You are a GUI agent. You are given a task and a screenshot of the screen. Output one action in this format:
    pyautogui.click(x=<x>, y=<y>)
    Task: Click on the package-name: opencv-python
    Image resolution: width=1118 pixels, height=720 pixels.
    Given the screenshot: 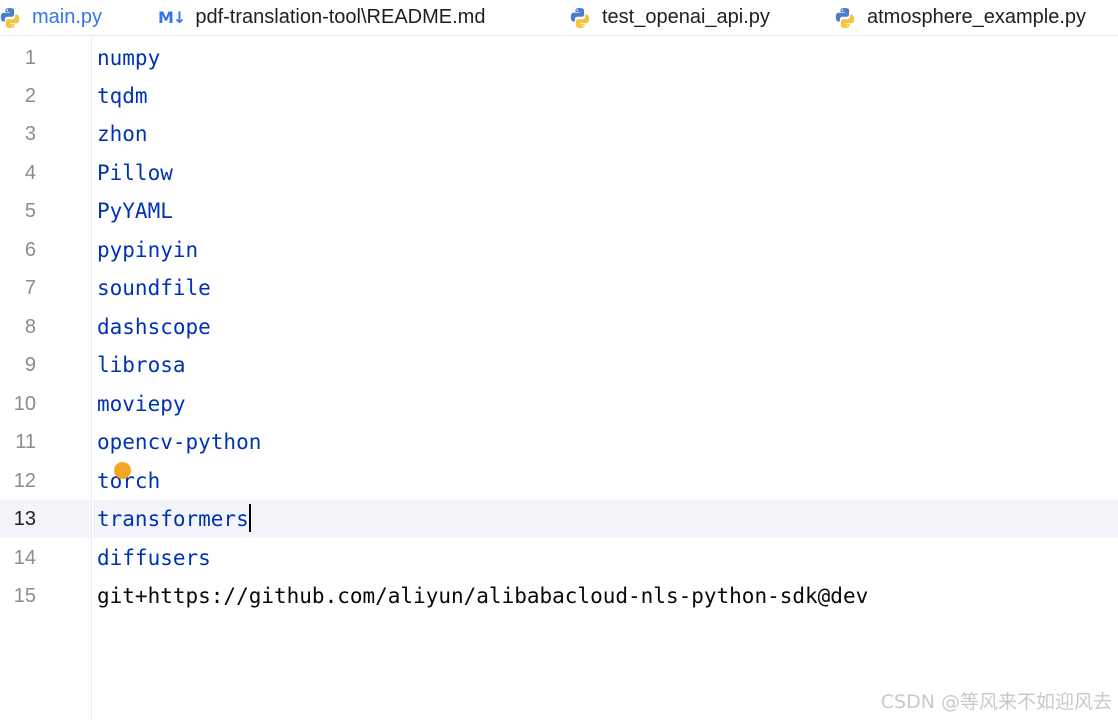 What is the action you would take?
    pyautogui.click(x=179, y=442)
    